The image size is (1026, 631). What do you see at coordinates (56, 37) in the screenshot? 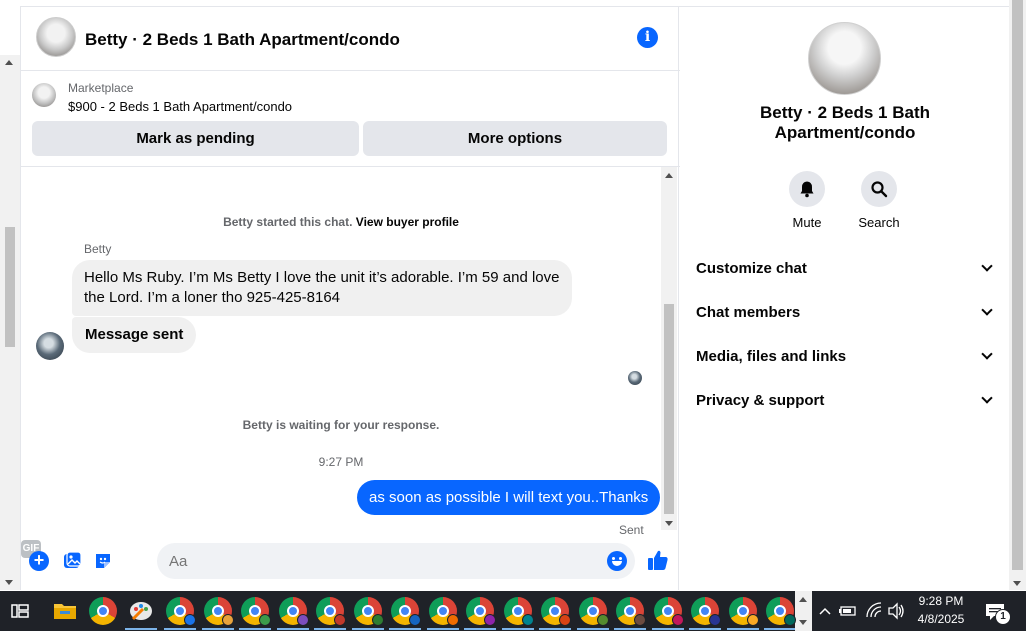
I see `chat-avatar` at bounding box center [56, 37].